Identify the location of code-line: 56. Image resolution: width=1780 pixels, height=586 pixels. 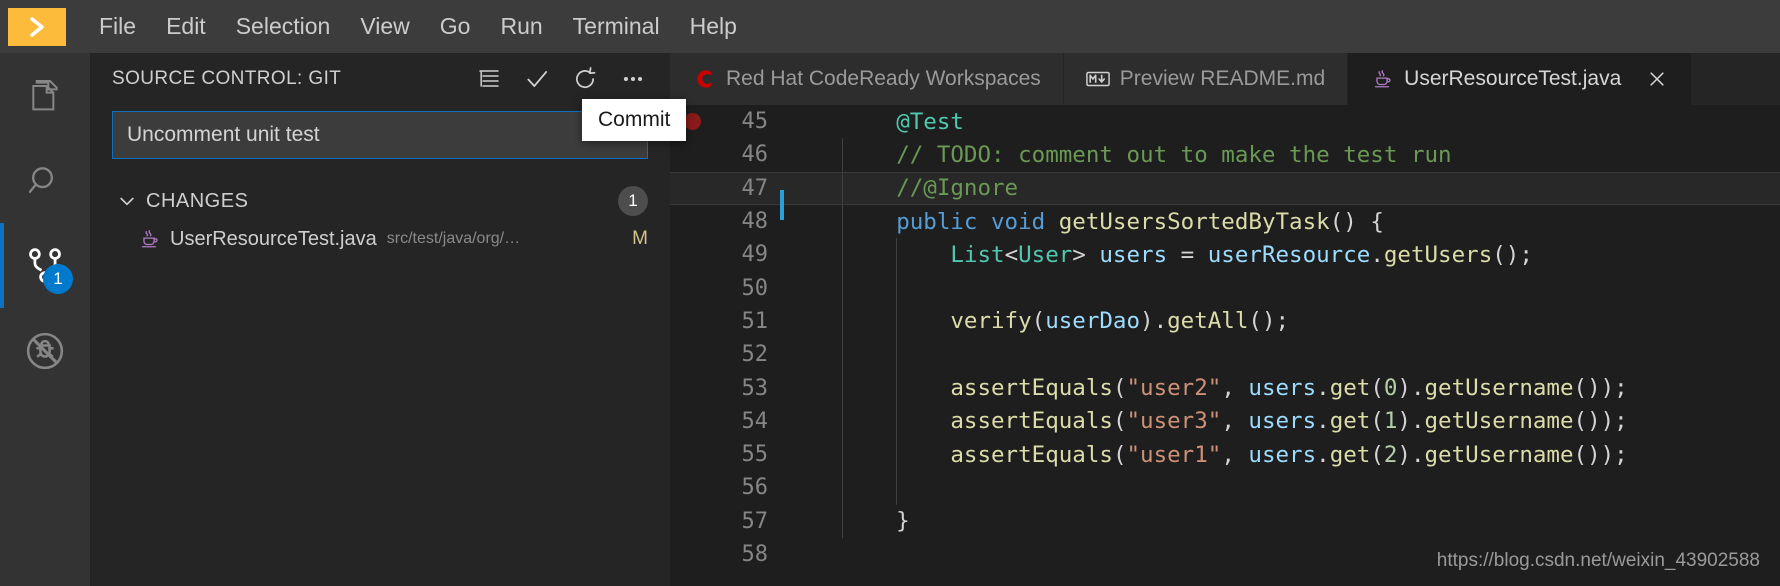
(1225, 488).